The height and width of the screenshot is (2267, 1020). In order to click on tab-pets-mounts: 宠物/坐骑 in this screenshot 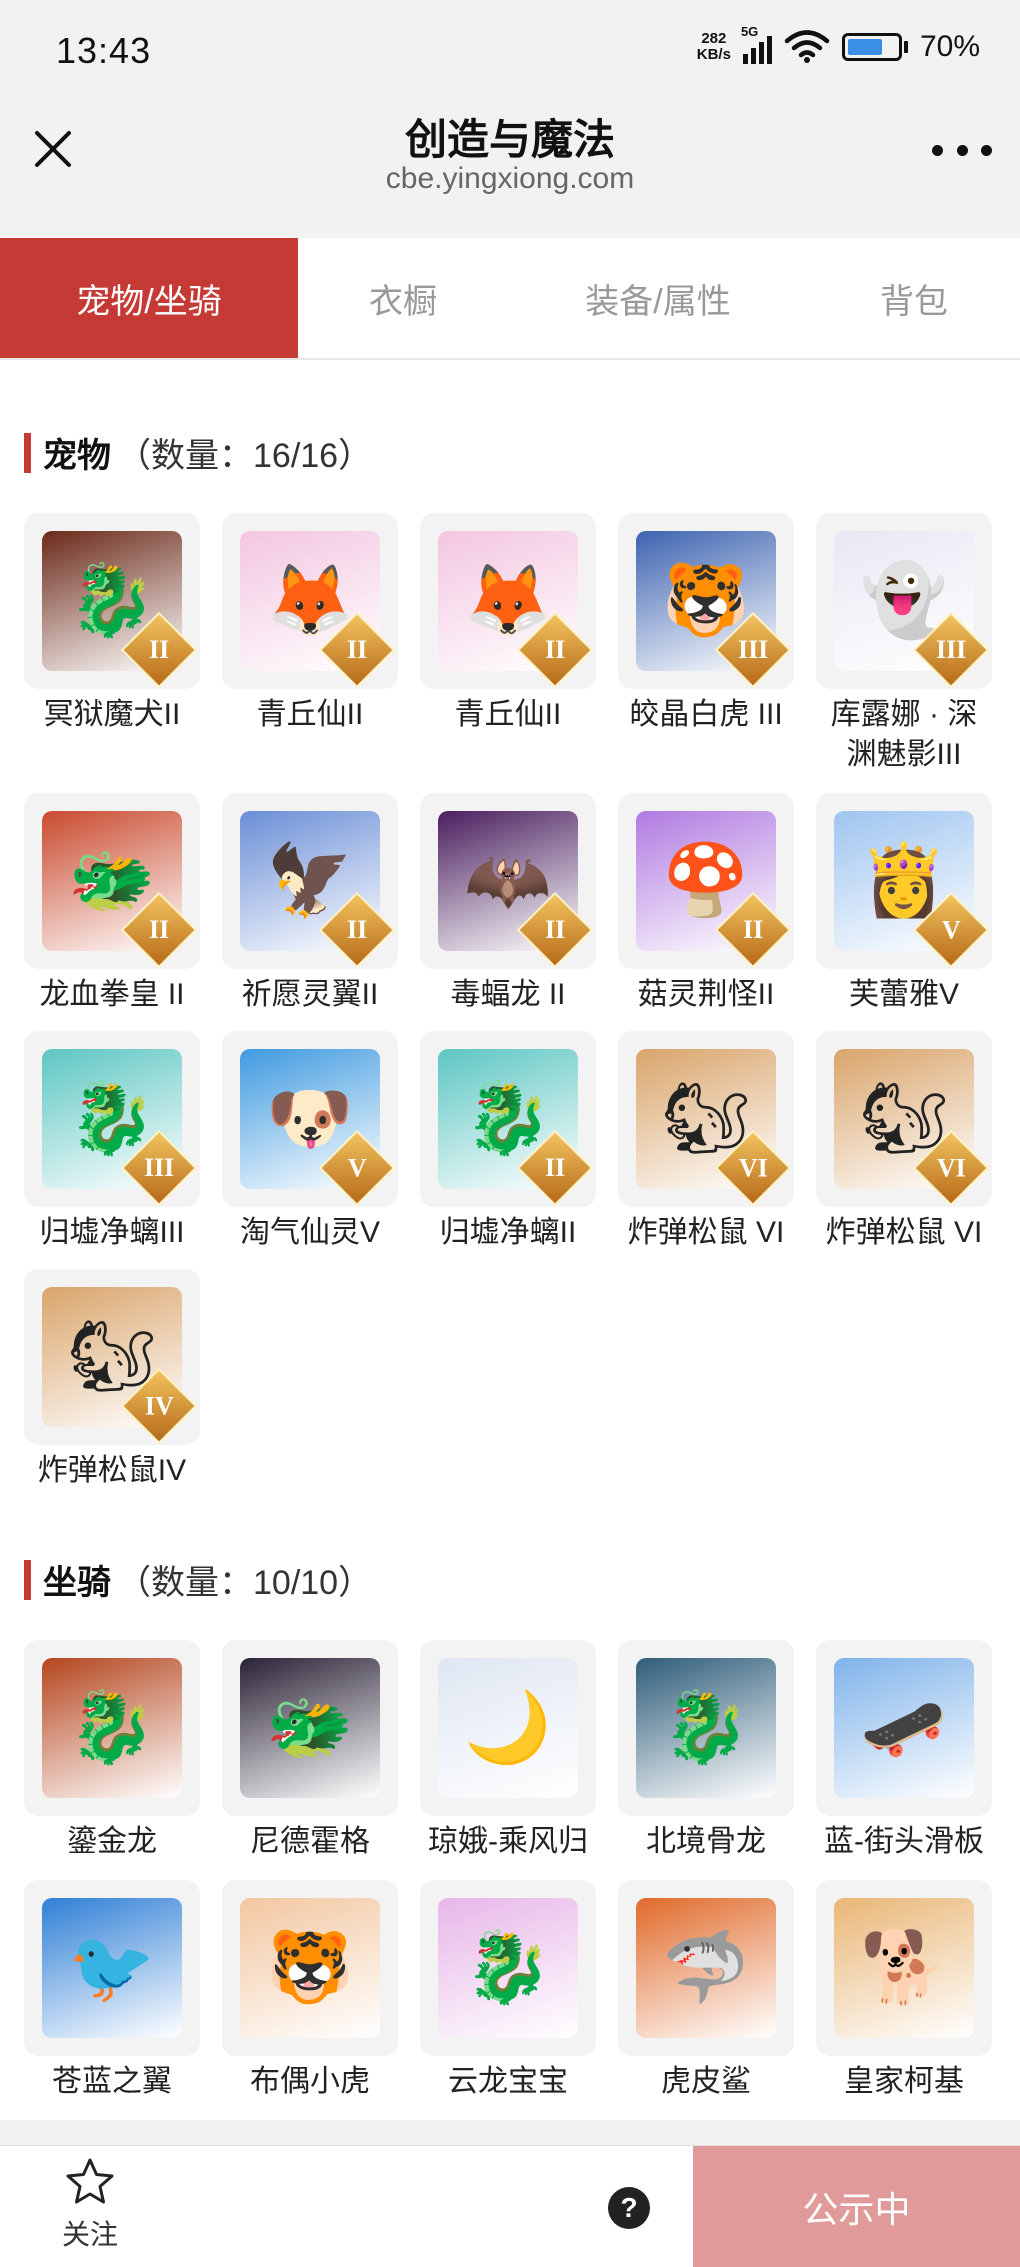, I will do `click(149, 298)`.